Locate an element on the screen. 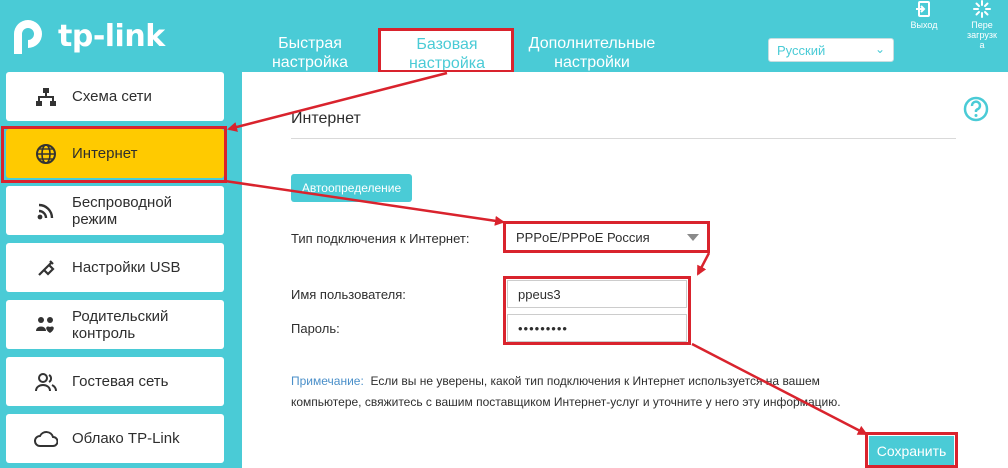 This screenshot has width=1008, height=468. nav-quick-setup: Быстрая настройка is located at coordinates (310, 53).